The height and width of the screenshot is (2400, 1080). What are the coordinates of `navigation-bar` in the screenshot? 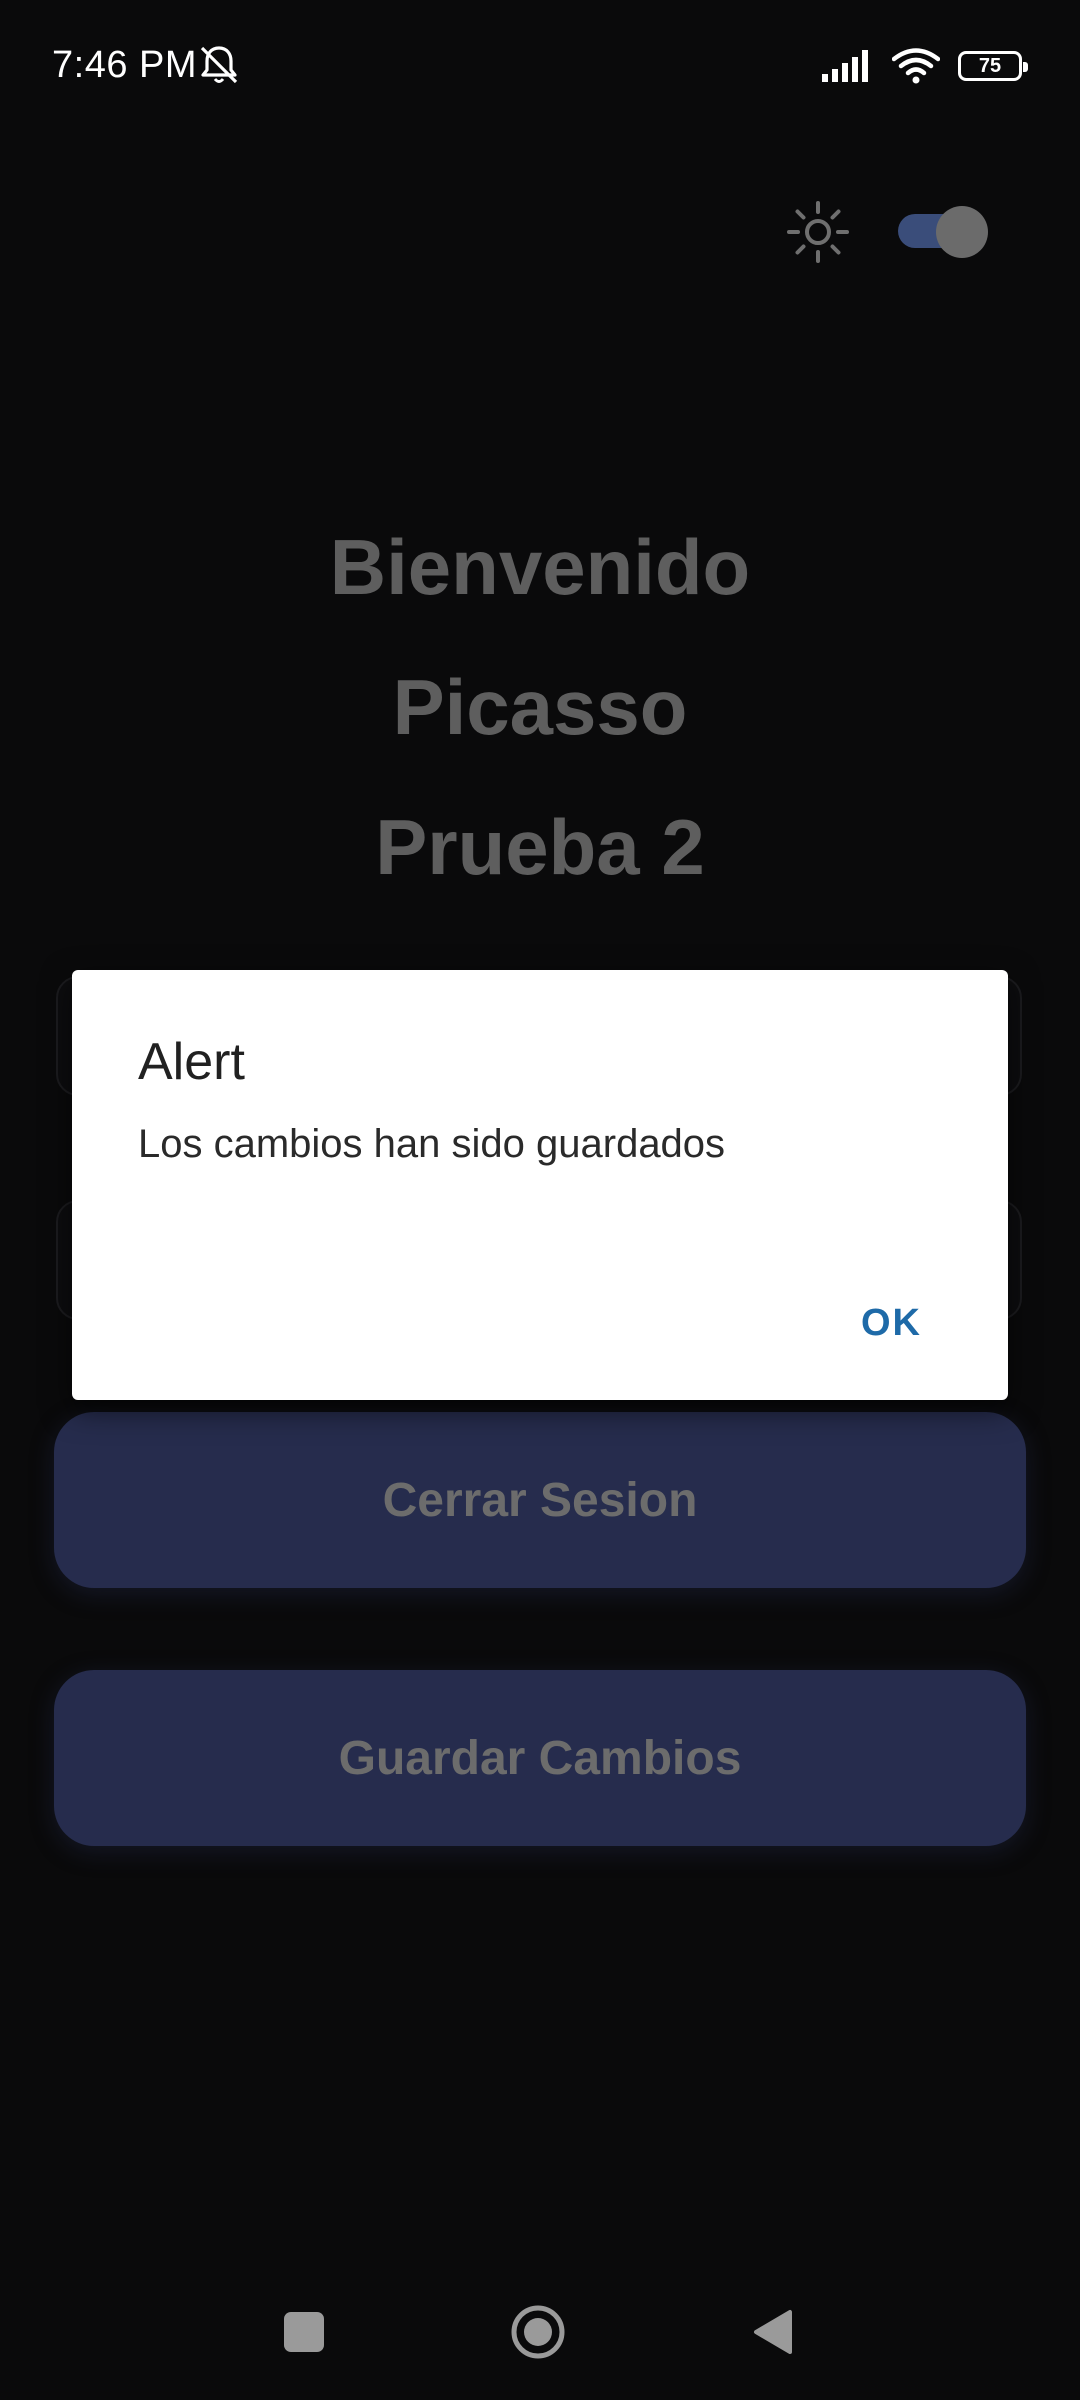 It's located at (540, 2340).